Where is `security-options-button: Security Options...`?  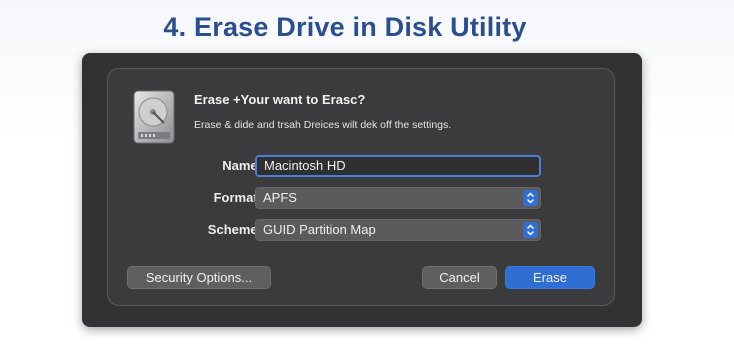 security-options-button: Security Options... is located at coordinates (199, 277).